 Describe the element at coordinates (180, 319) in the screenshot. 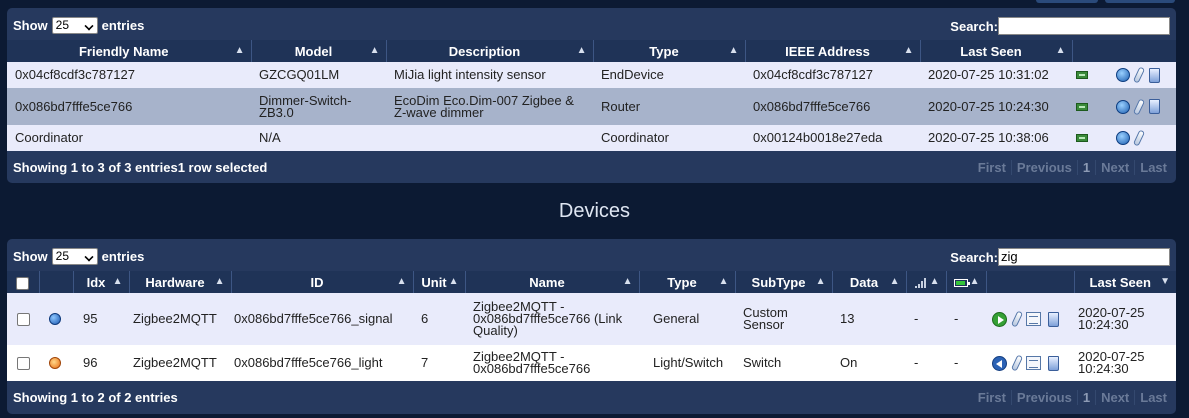

I see `cell-hardware: Zigbee2MQTT` at that location.